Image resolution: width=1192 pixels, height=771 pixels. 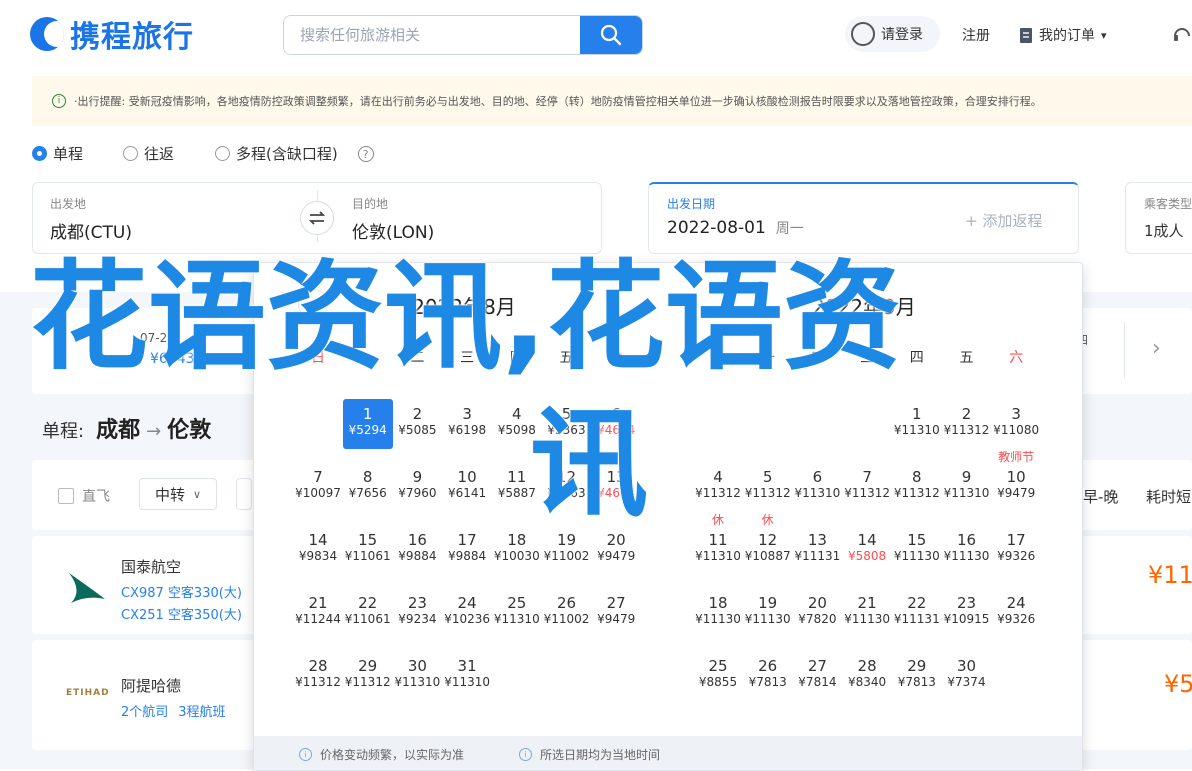 I want to click on info-icon: i, so click(x=525, y=754).